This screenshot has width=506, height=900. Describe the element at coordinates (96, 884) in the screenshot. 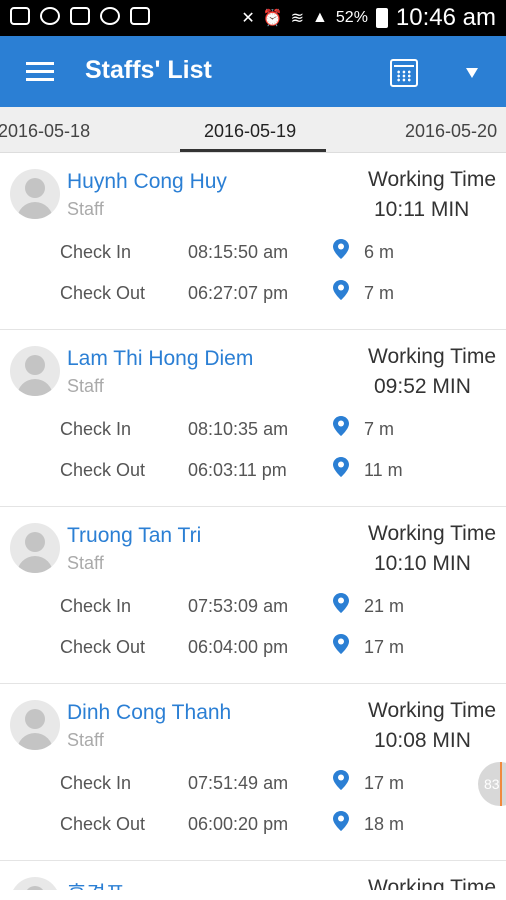

I see `staff-name: 홍경표` at that location.